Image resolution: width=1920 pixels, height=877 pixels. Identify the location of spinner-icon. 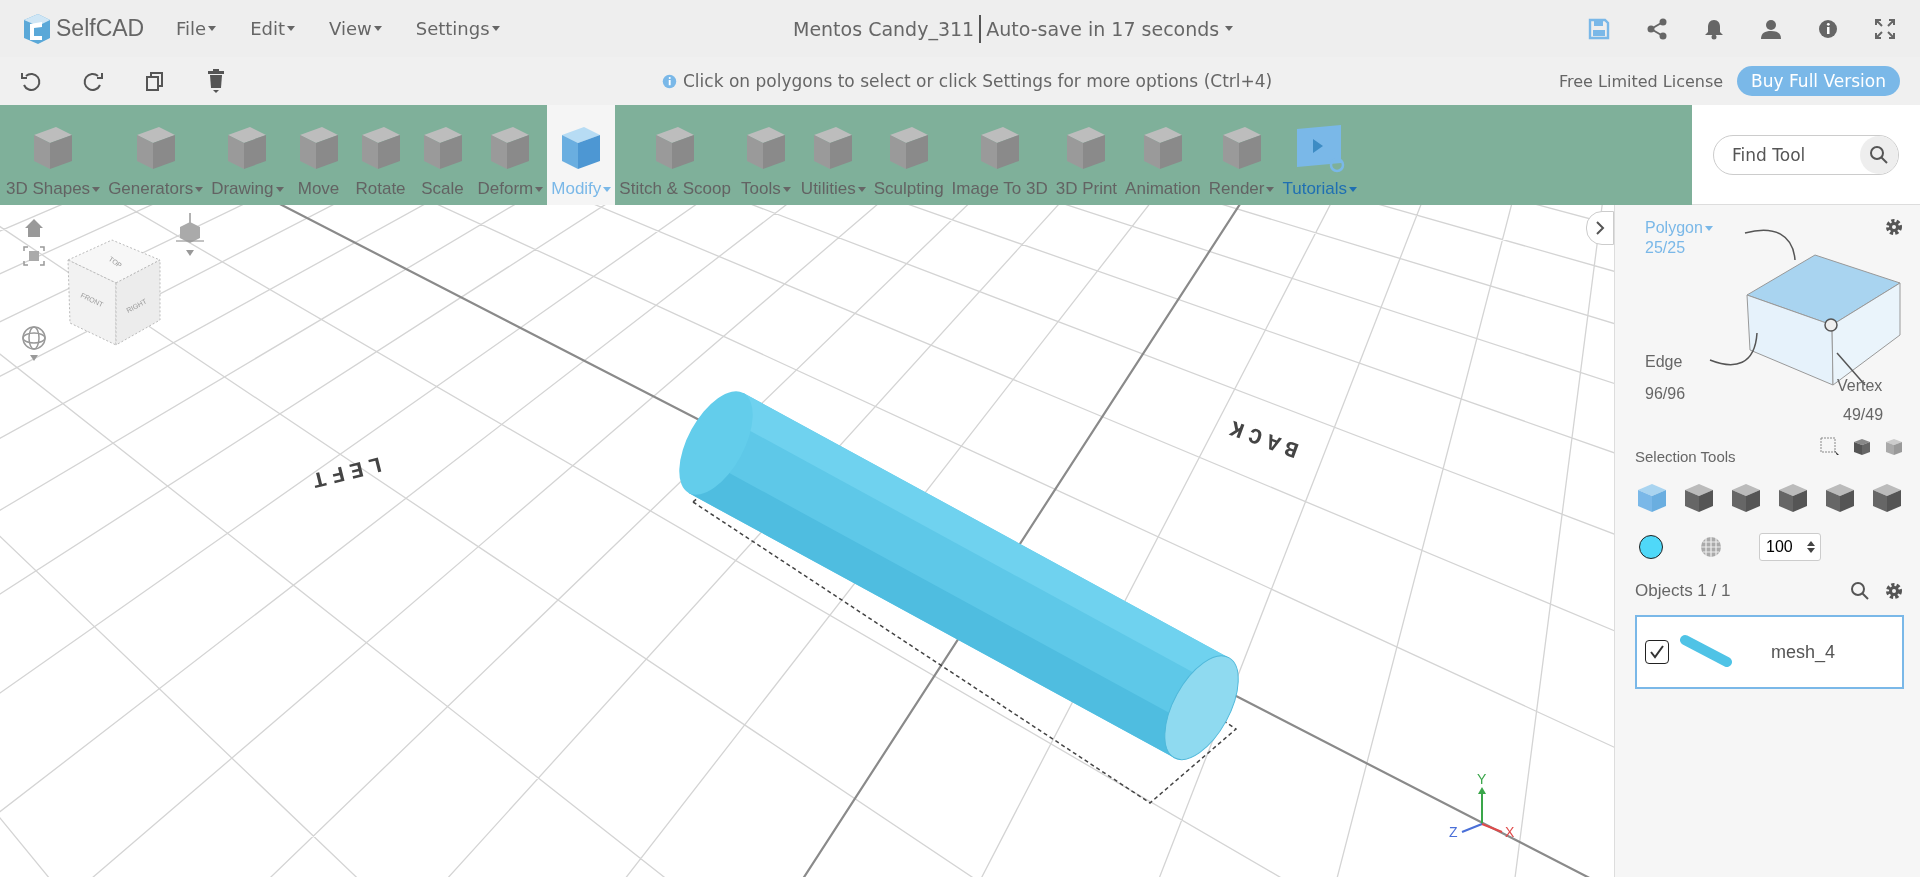
(1811, 547).